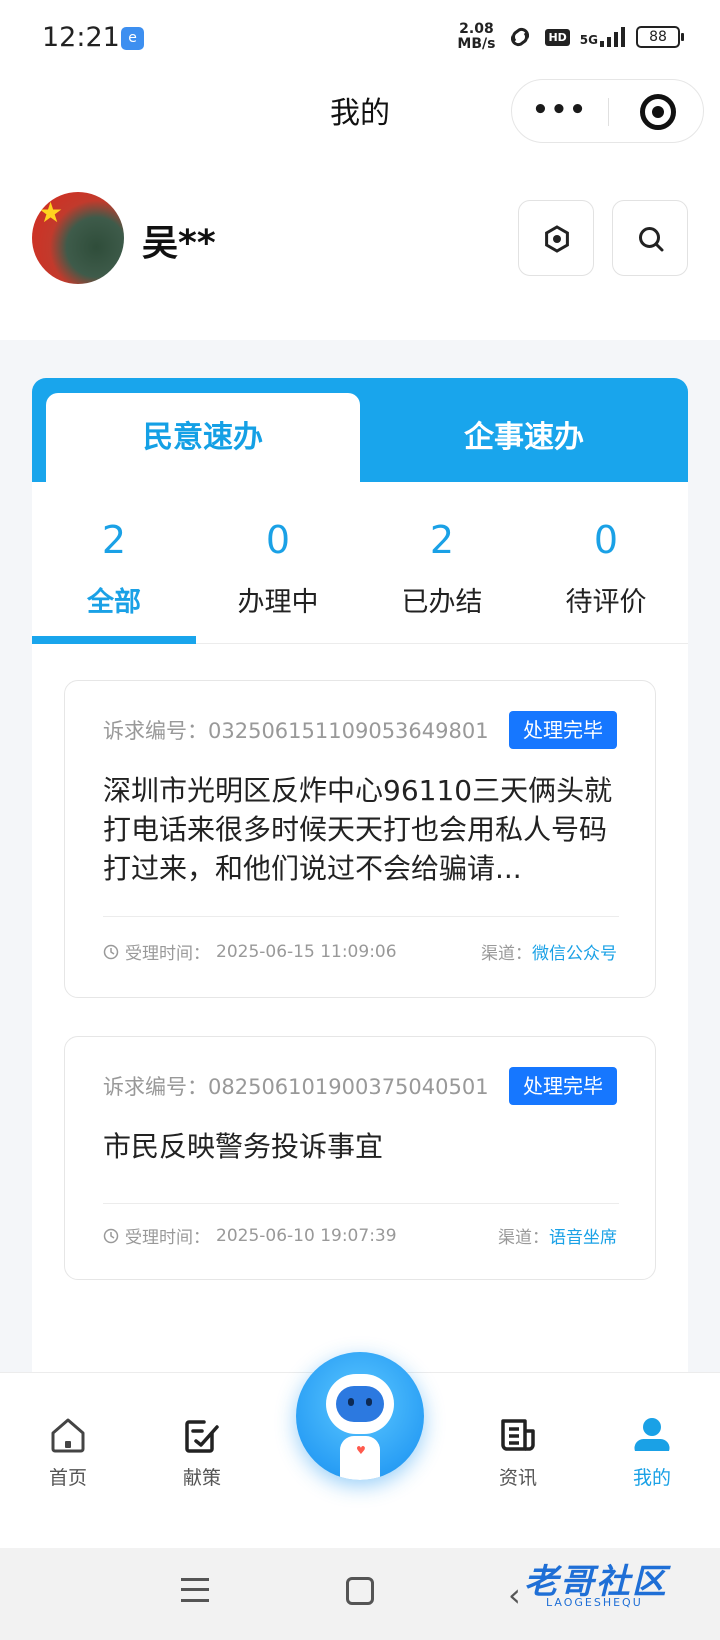 Image resolution: width=720 pixels, height=1640 pixels. I want to click on mini-program-capsule: •••, so click(607, 111).